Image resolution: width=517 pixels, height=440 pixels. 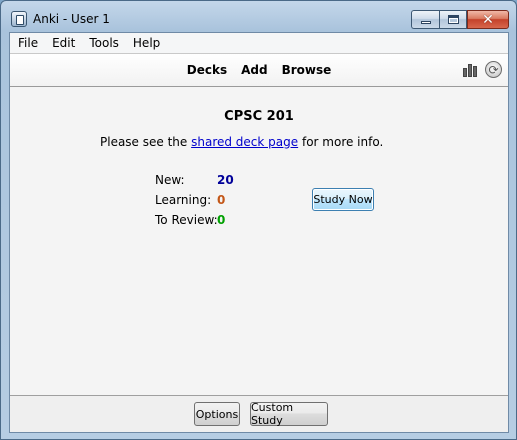 I want to click on shared-deck-link: shared deck page, so click(x=244, y=142).